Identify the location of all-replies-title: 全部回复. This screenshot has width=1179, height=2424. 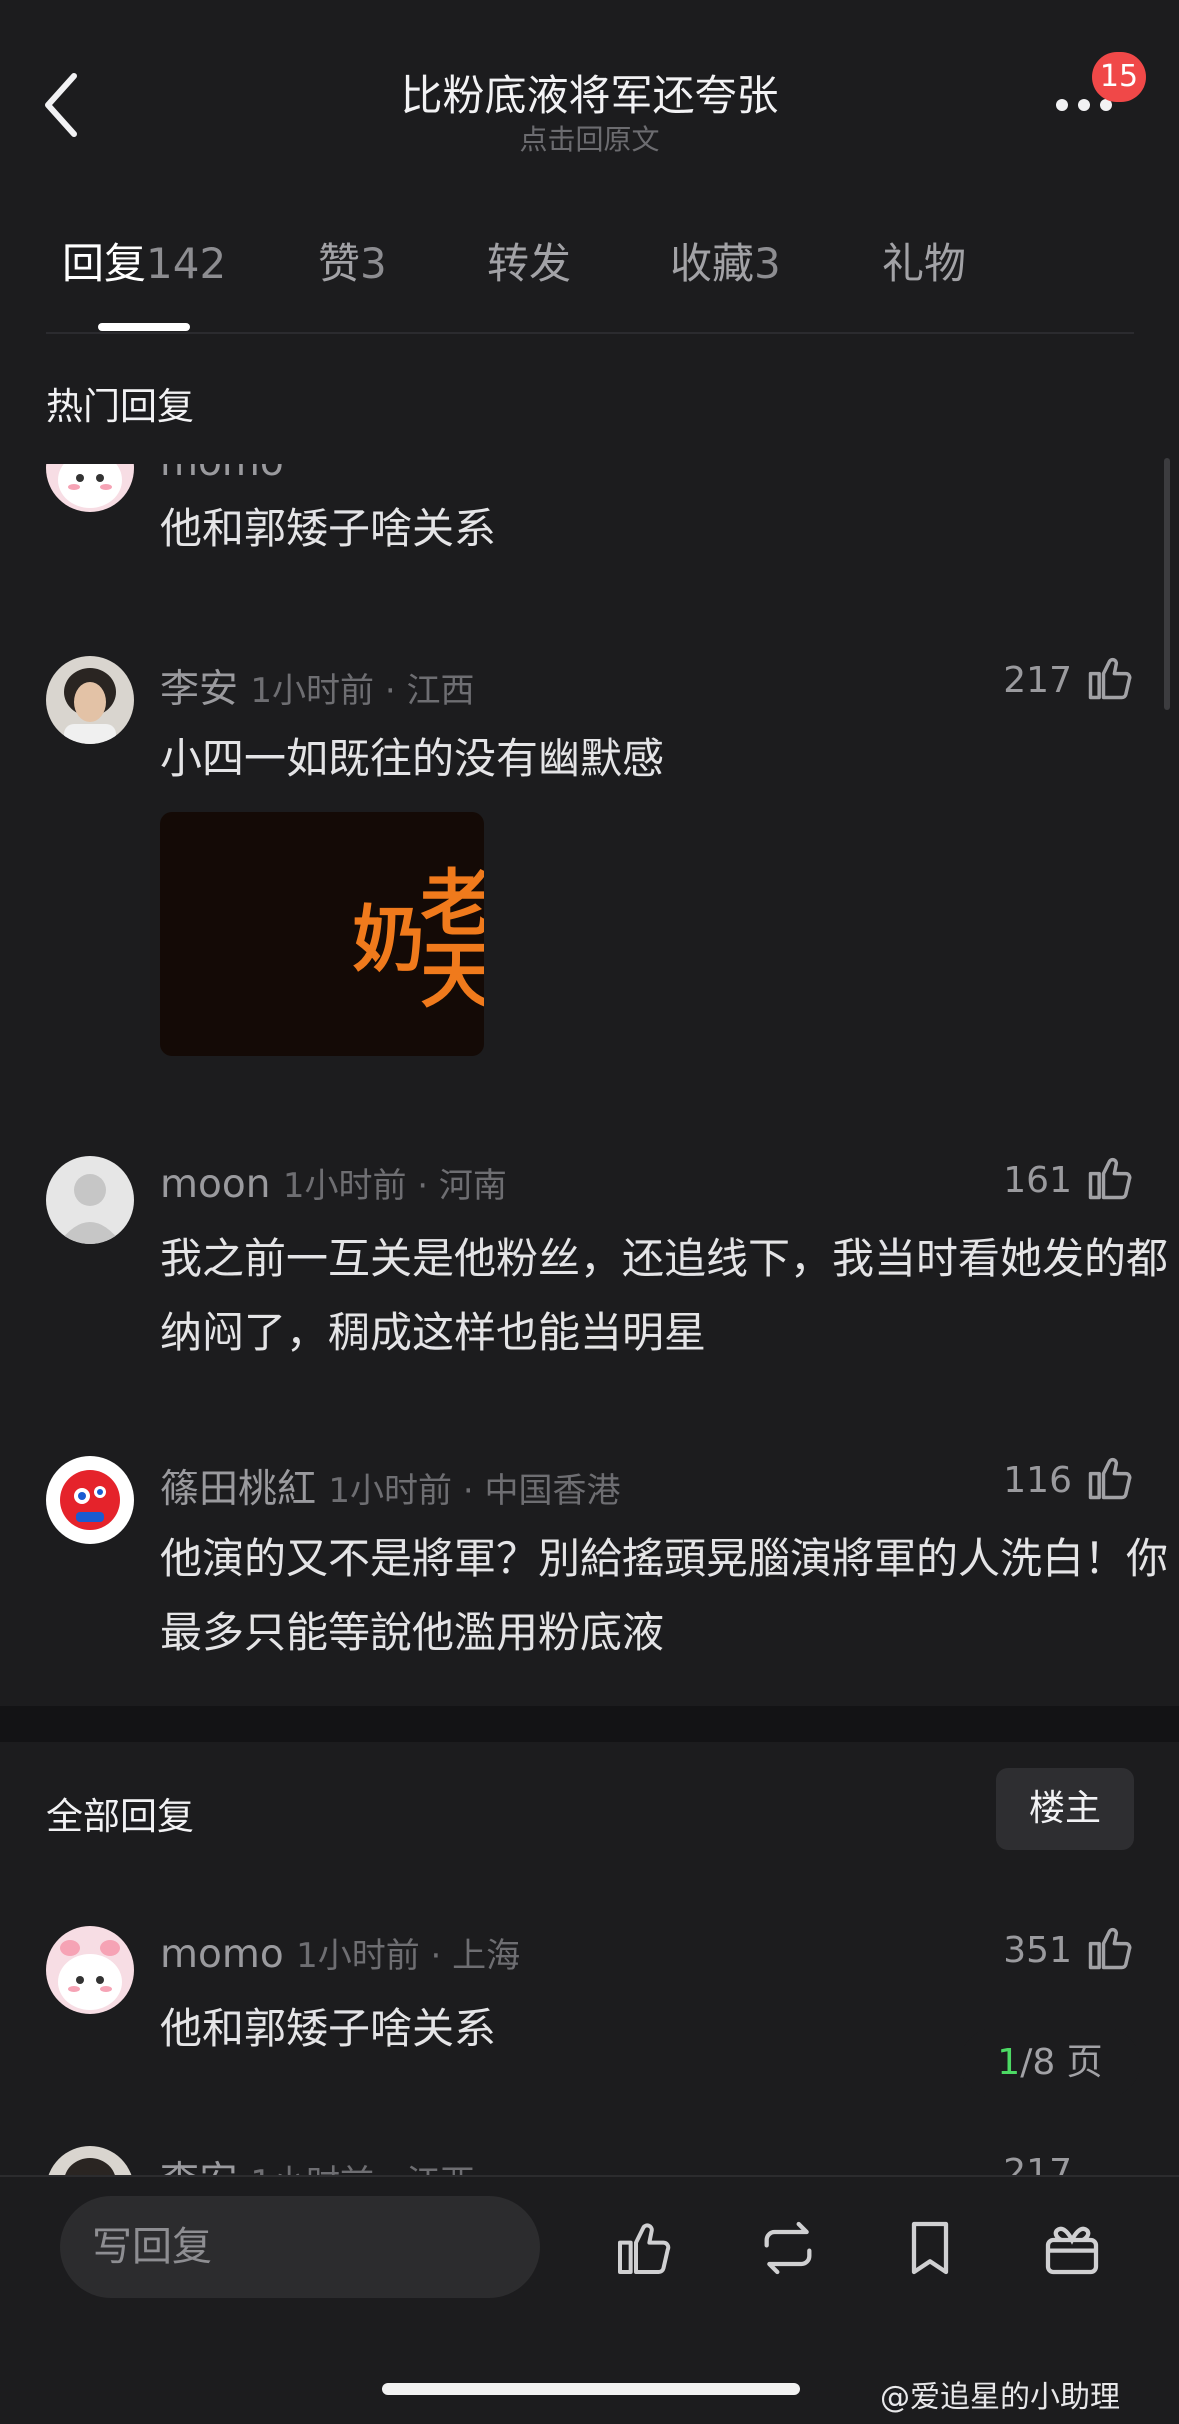
(120, 1816).